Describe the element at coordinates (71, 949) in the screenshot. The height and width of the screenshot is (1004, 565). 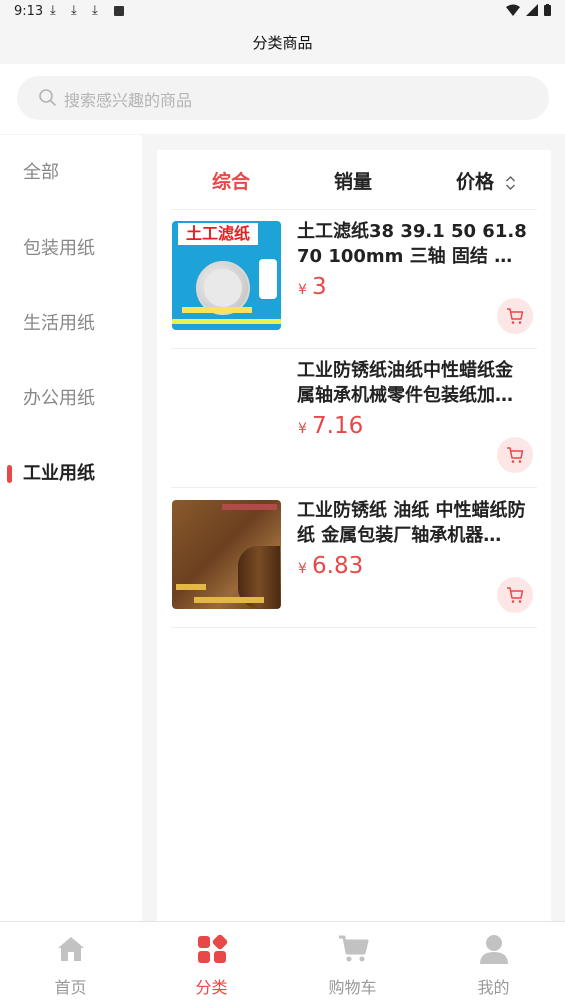
I see `home-icon` at that location.